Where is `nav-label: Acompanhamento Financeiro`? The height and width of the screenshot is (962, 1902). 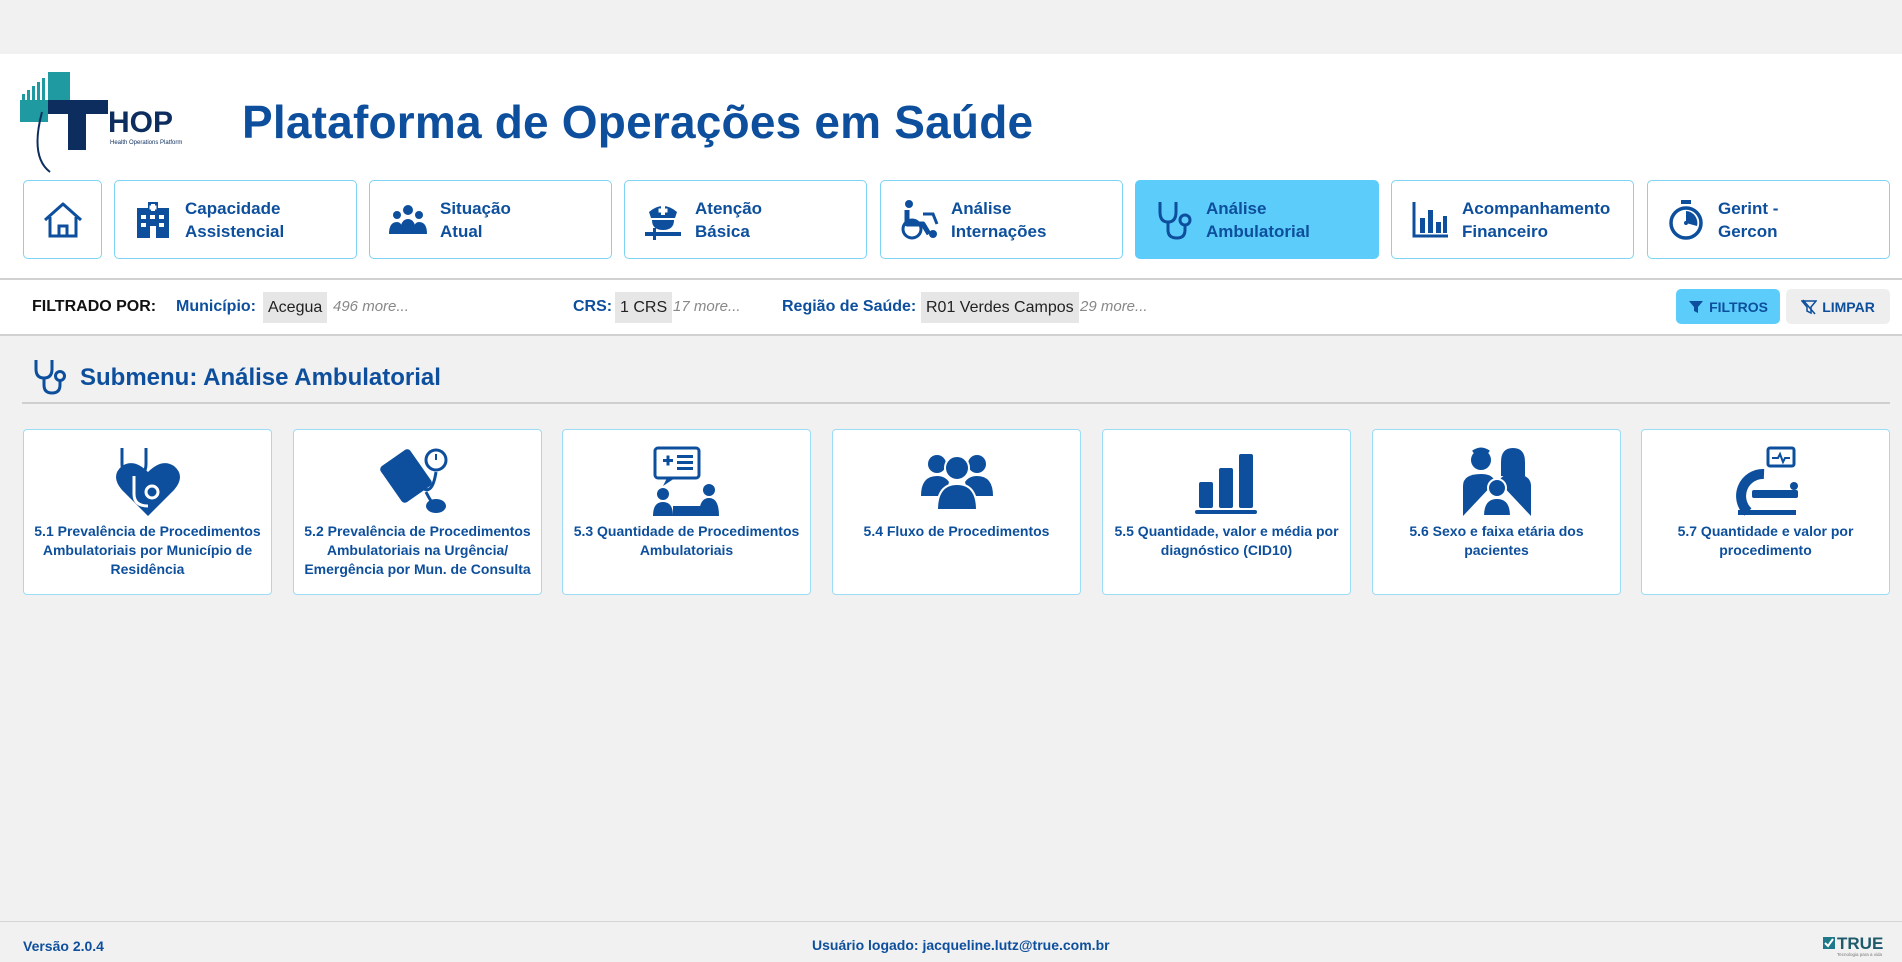 nav-label: Acompanhamento Financeiro is located at coordinates (1536, 219).